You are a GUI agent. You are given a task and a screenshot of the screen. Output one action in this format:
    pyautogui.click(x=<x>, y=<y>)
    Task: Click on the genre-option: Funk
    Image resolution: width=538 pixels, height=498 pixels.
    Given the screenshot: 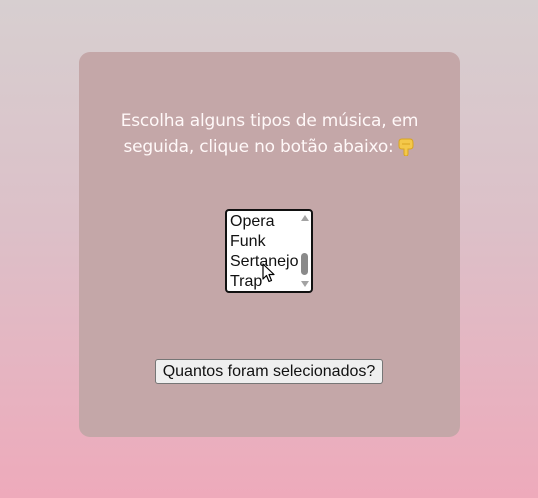 What is the action you would take?
    pyautogui.click(x=264, y=242)
    